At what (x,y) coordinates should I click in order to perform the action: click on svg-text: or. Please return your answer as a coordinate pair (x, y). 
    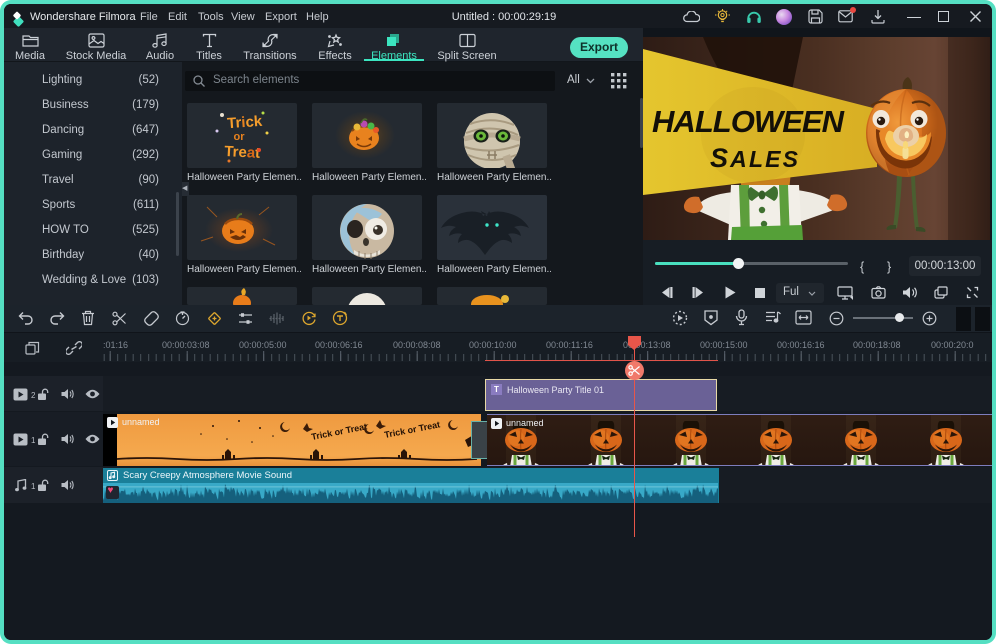
    Looking at the image, I should click on (240, 137).